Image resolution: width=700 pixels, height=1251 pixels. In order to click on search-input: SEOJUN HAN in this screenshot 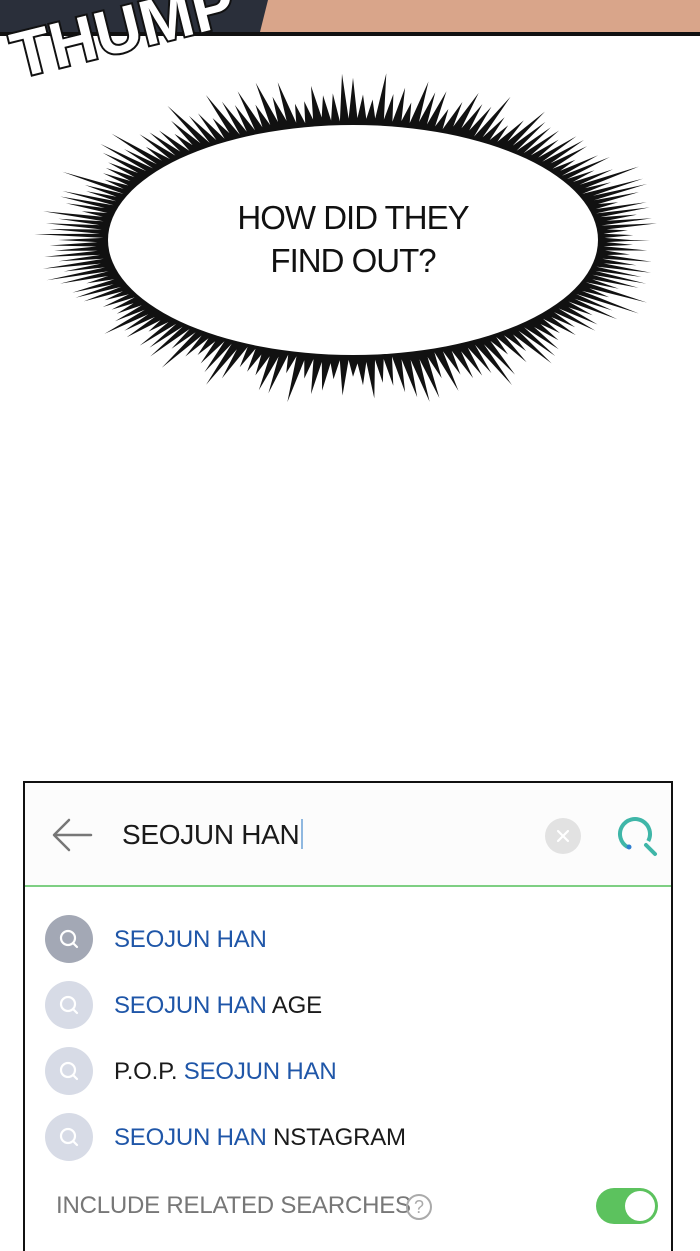, I will do `click(213, 835)`.